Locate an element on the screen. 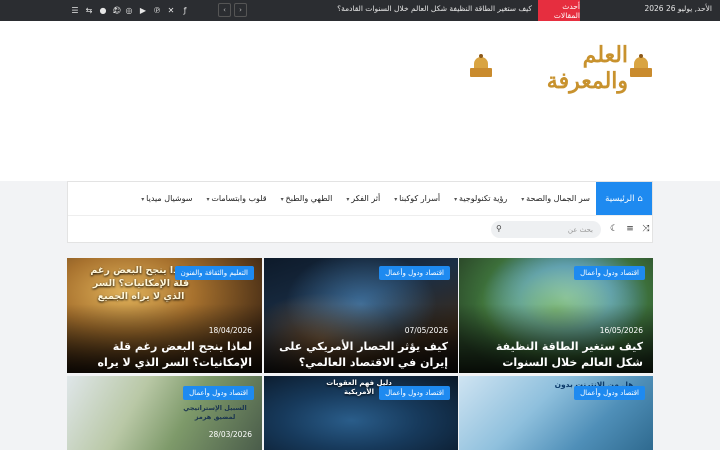  home-icon: ⌂ is located at coordinates (640, 198).